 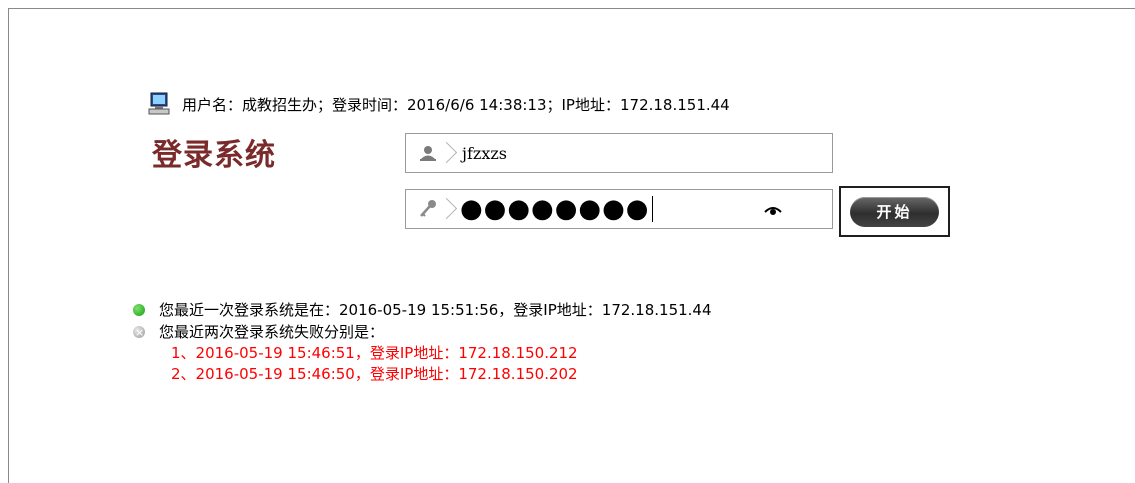 I want to click on password-dots: ●●●●●●●●, so click(x=555, y=209).